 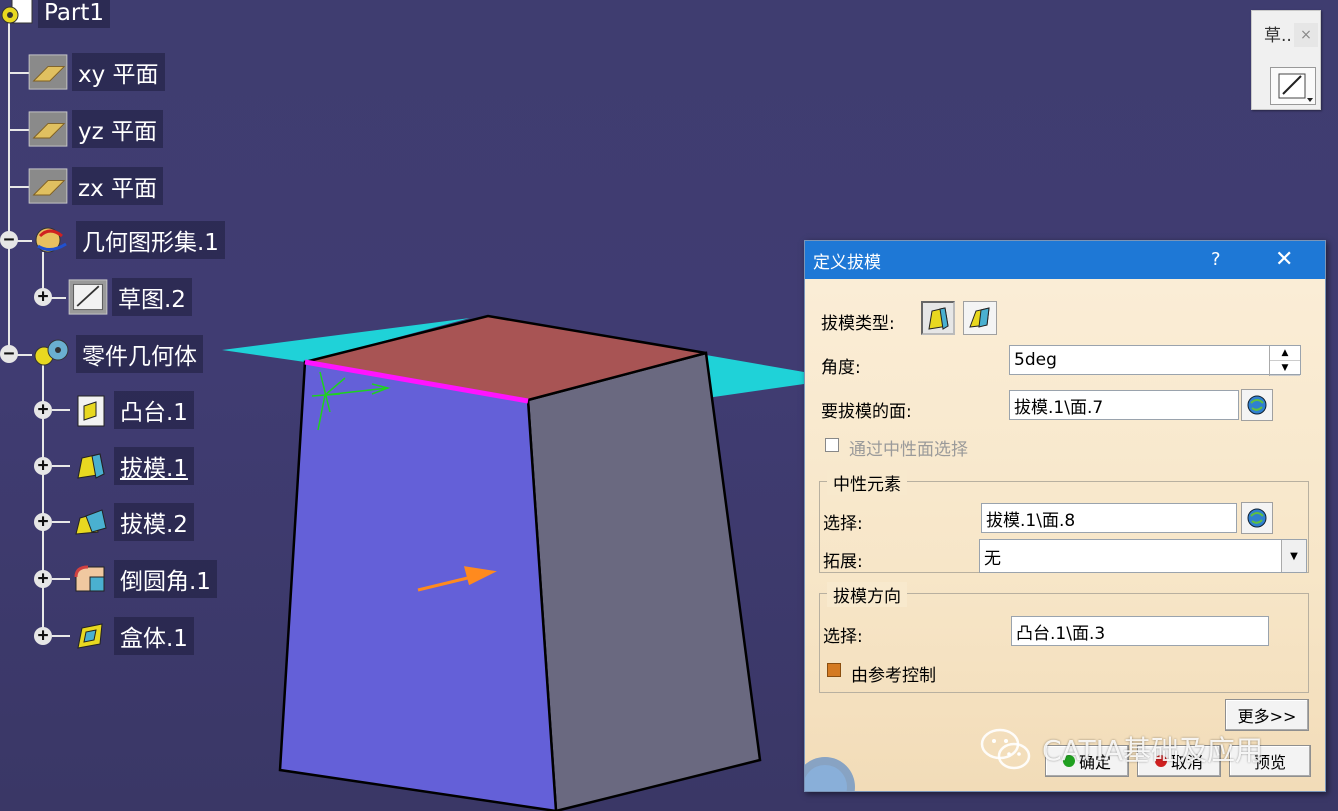 I want to click on neutral-element-title: 中性元素, so click(x=867, y=482).